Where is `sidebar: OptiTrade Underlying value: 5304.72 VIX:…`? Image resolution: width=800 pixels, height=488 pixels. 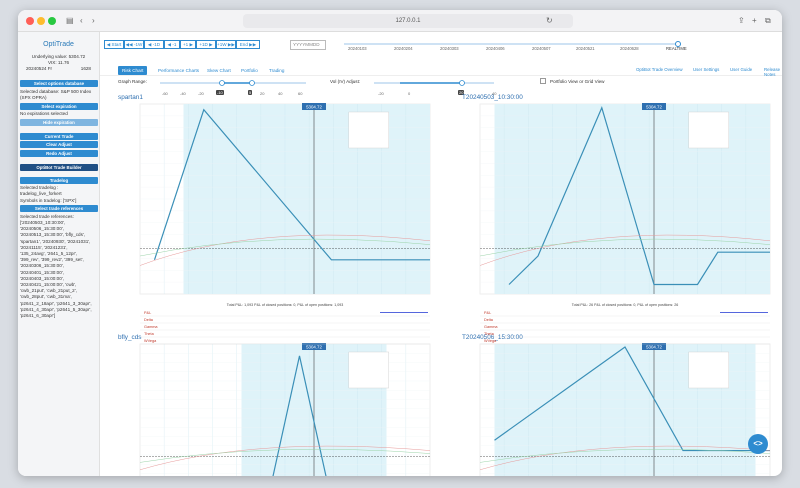 sidebar: OptiTrade Underlying value: 5304.72 VIX:… is located at coordinates (59, 254).